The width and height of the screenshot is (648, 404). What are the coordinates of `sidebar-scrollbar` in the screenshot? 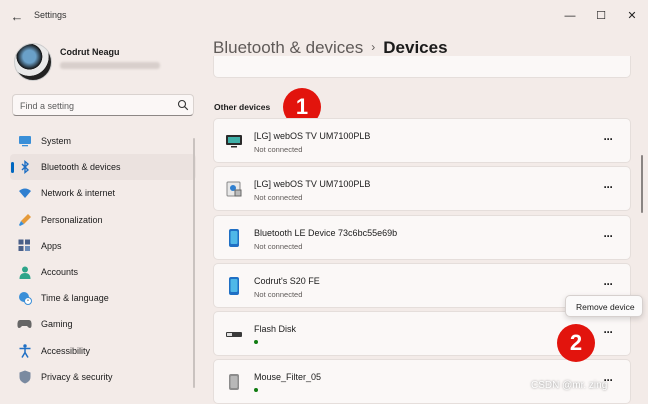 It's located at (194, 263).